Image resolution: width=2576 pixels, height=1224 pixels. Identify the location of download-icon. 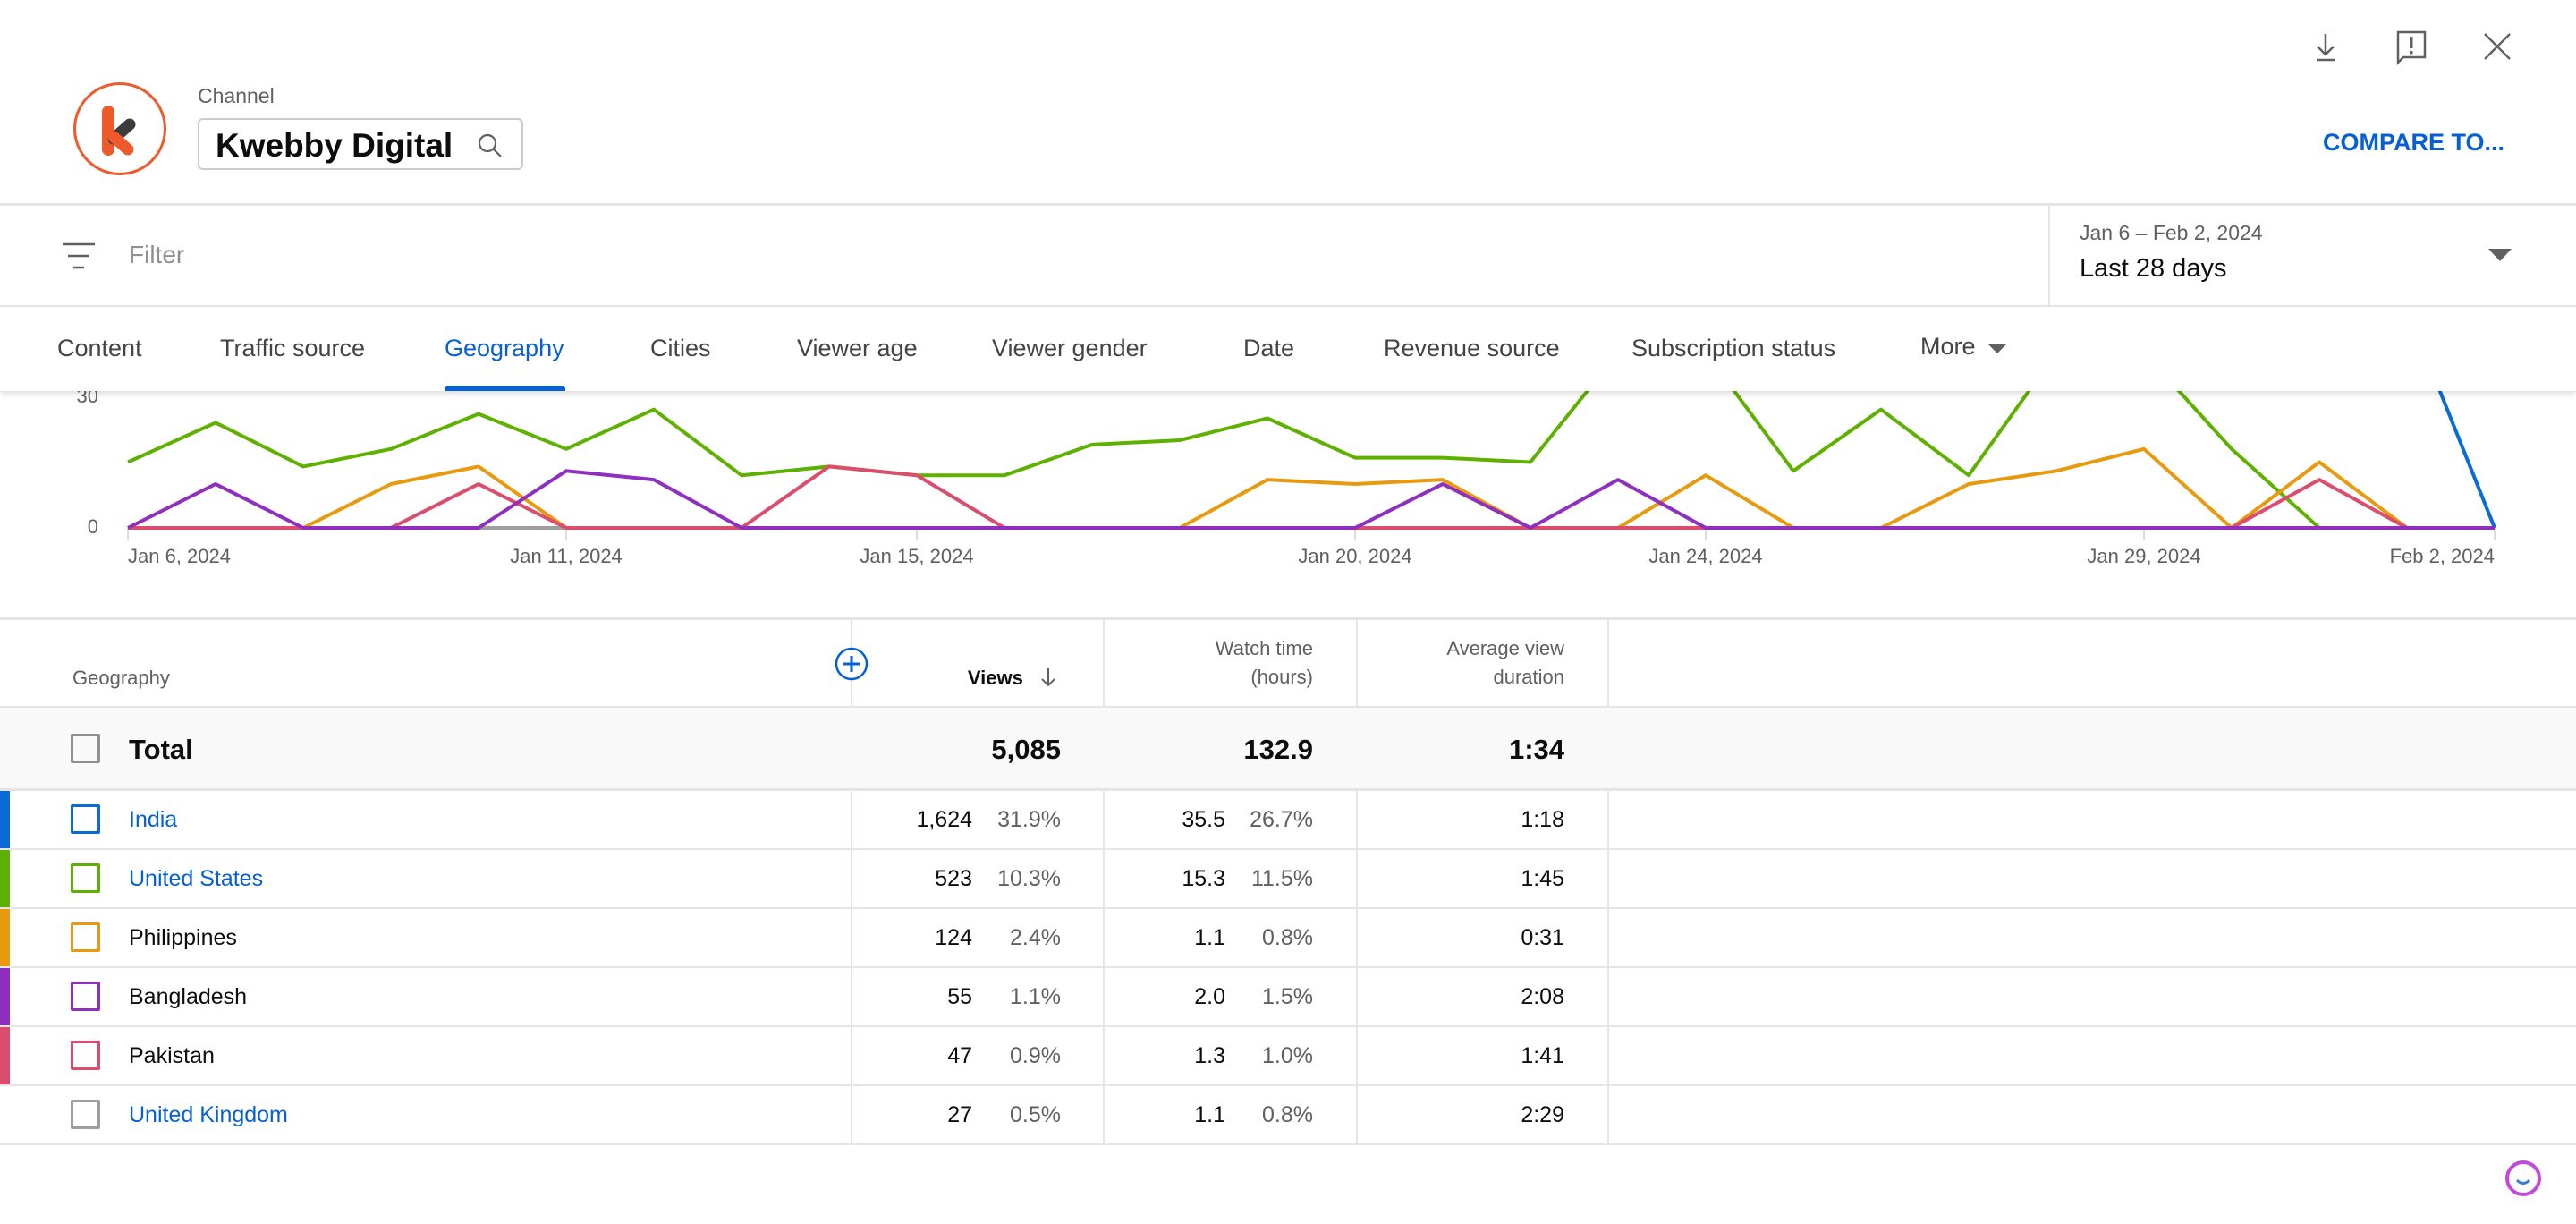
(2325, 46).